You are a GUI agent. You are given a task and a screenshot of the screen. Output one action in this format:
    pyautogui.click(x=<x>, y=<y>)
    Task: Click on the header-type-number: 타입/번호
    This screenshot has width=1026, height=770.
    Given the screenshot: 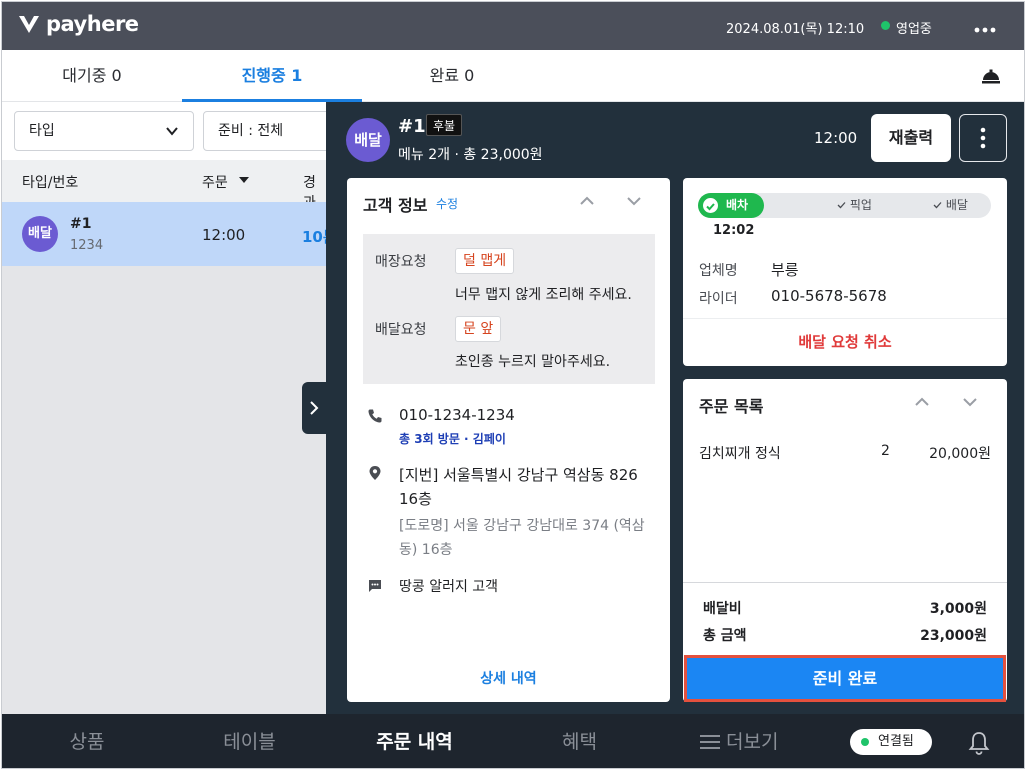 What is the action you would take?
    pyautogui.click(x=50, y=183)
    